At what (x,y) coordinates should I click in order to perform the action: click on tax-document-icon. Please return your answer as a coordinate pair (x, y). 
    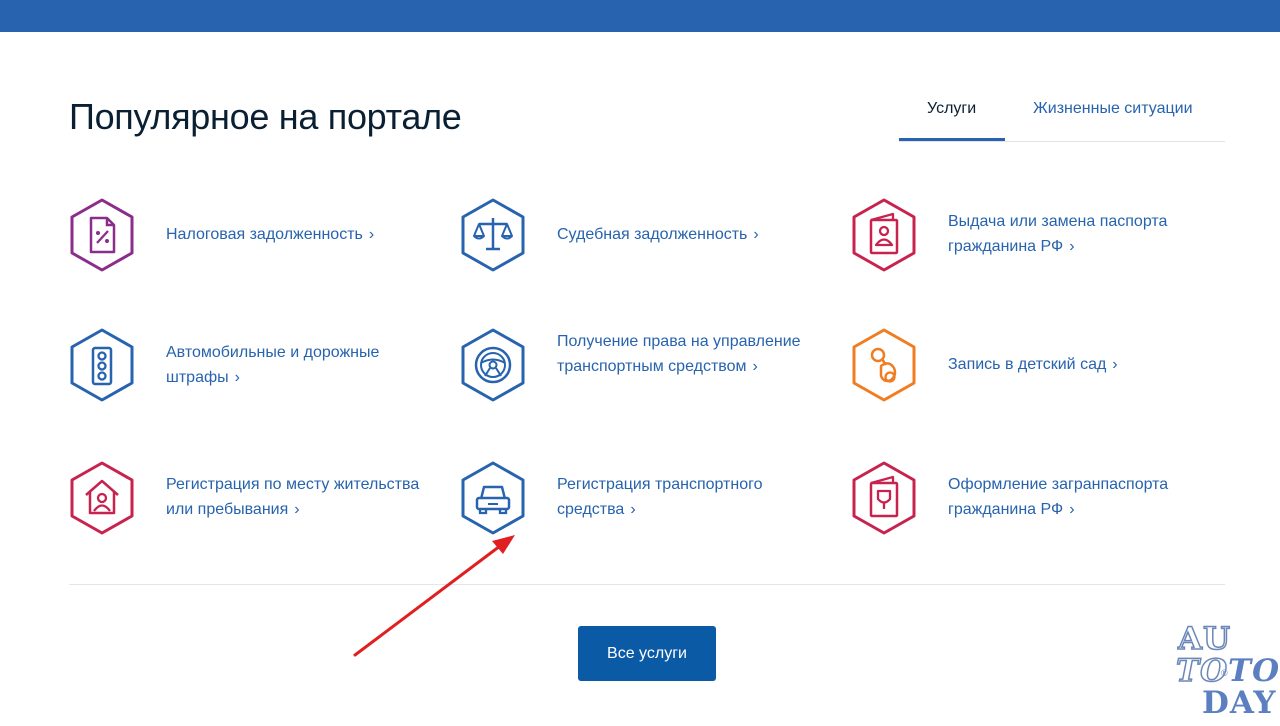
    Looking at the image, I should click on (102, 235).